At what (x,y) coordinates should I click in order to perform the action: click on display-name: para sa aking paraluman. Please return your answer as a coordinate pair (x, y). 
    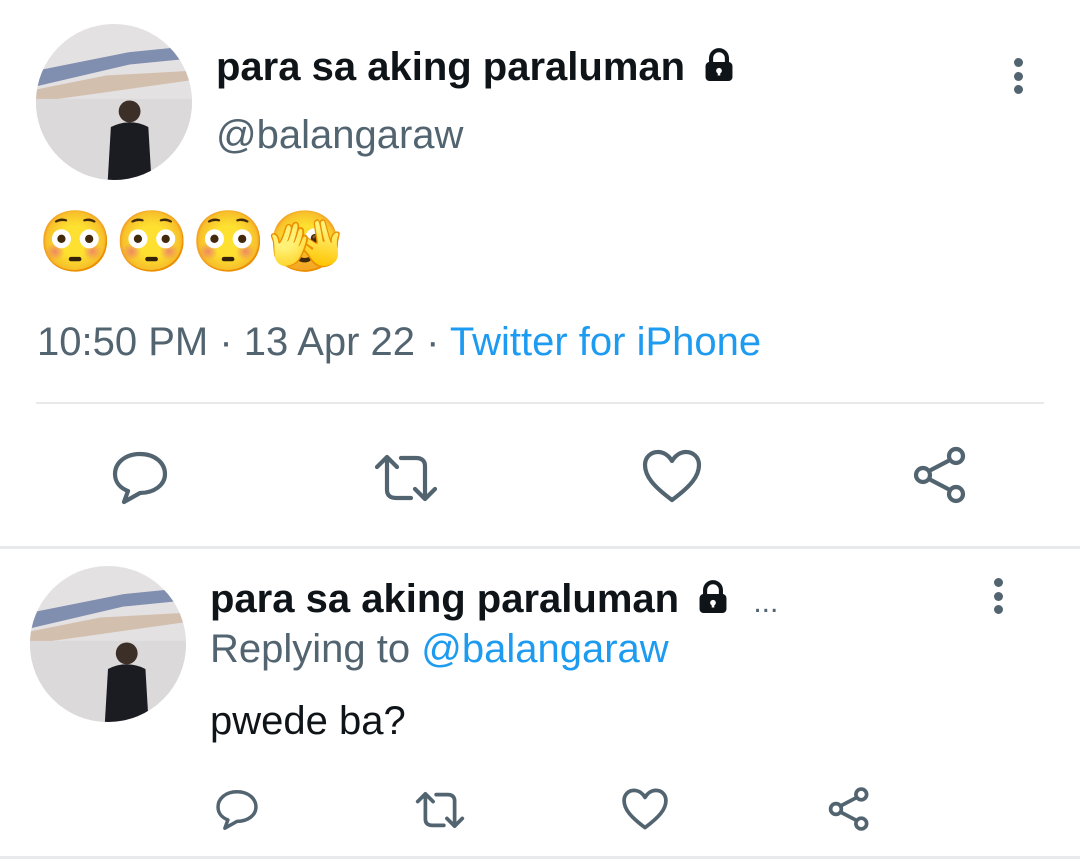
    Looking at the image, I should click on (477, 67).